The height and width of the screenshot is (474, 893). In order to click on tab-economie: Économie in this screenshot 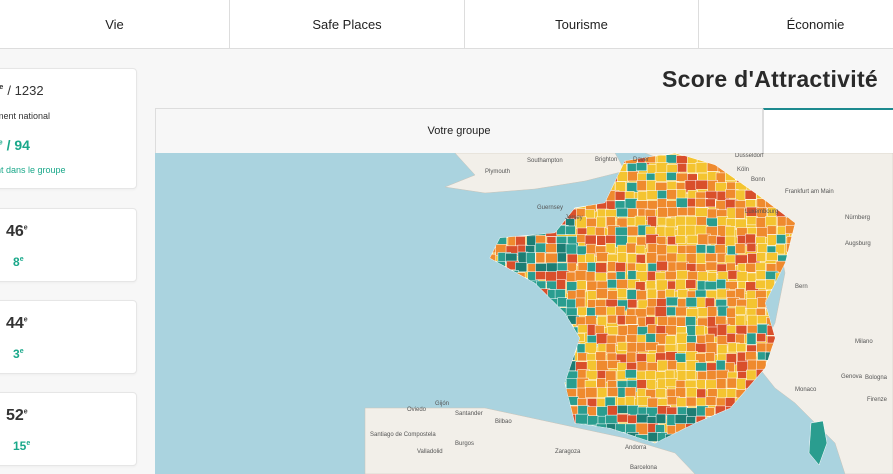, I will do `click(796, 24)`.